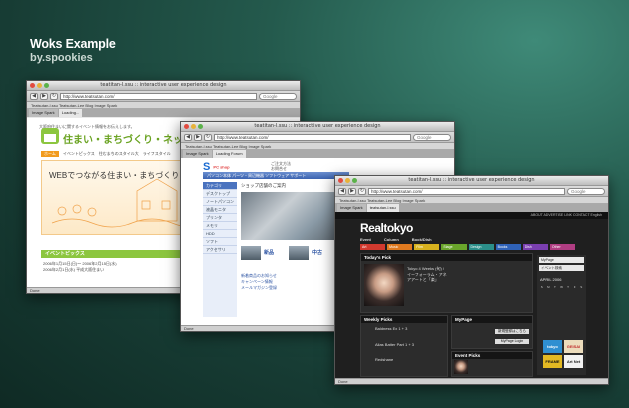 The image size is (629, 408). I want to click on box-title: Weekly Picks, so click(404, 319).